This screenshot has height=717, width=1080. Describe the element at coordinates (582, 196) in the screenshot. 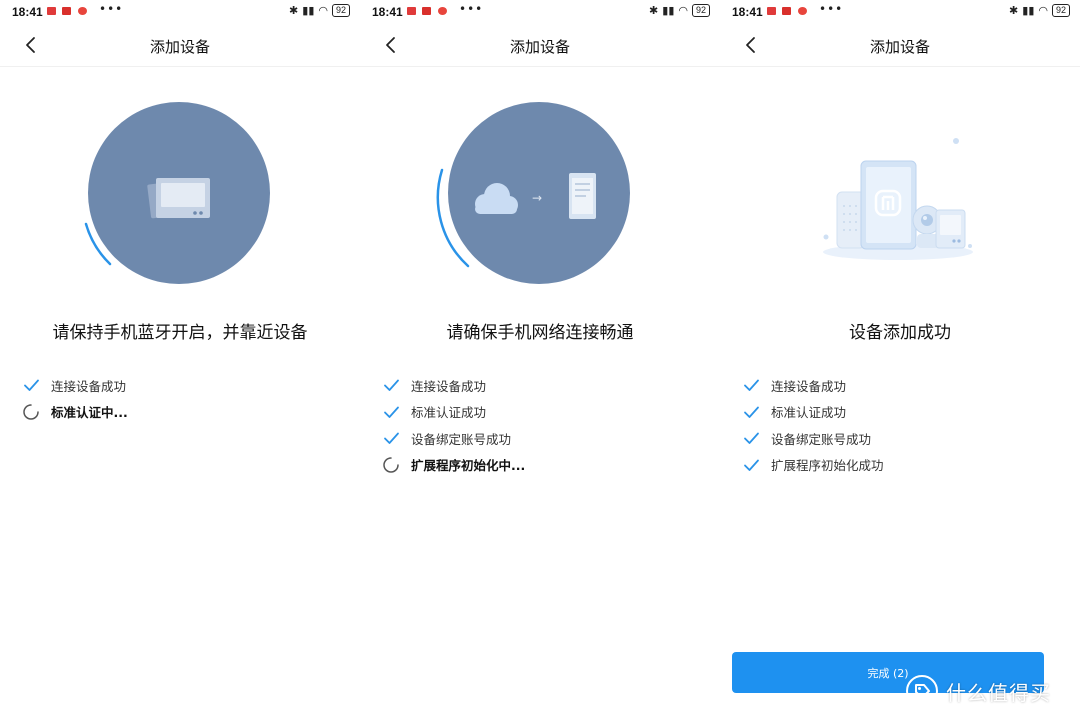

I see `phone-document-icon` at that location.